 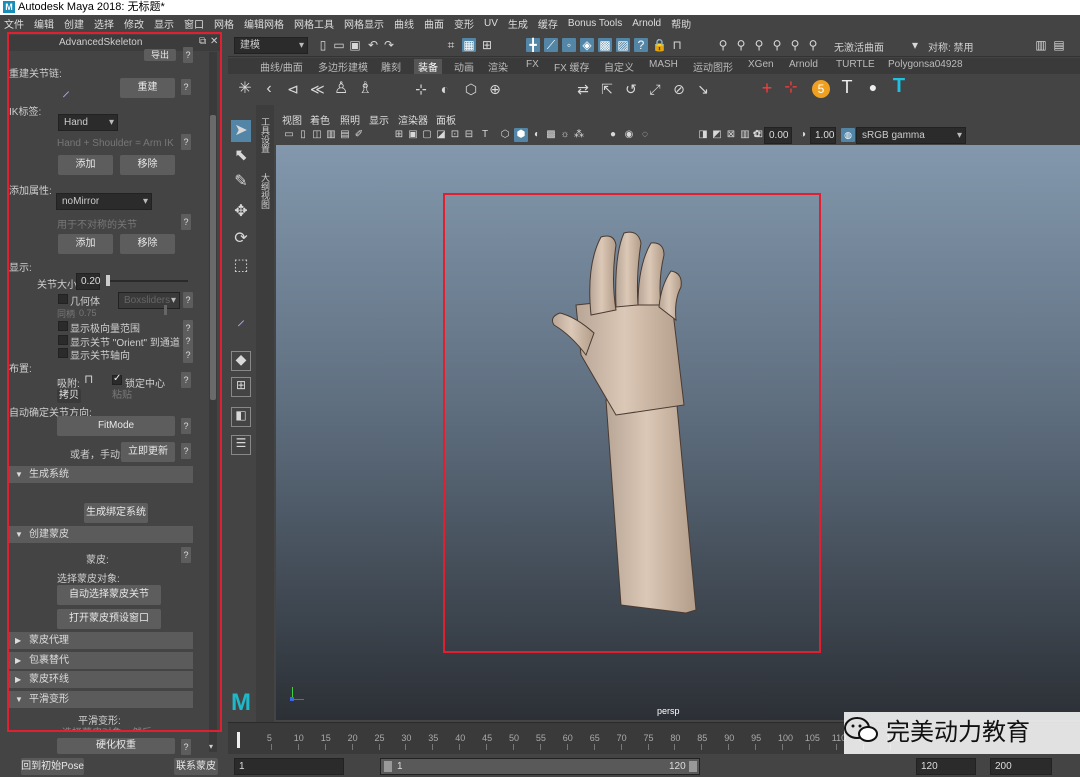 I want to click on paste-button: 粘贴, so click(x=122, y=396).